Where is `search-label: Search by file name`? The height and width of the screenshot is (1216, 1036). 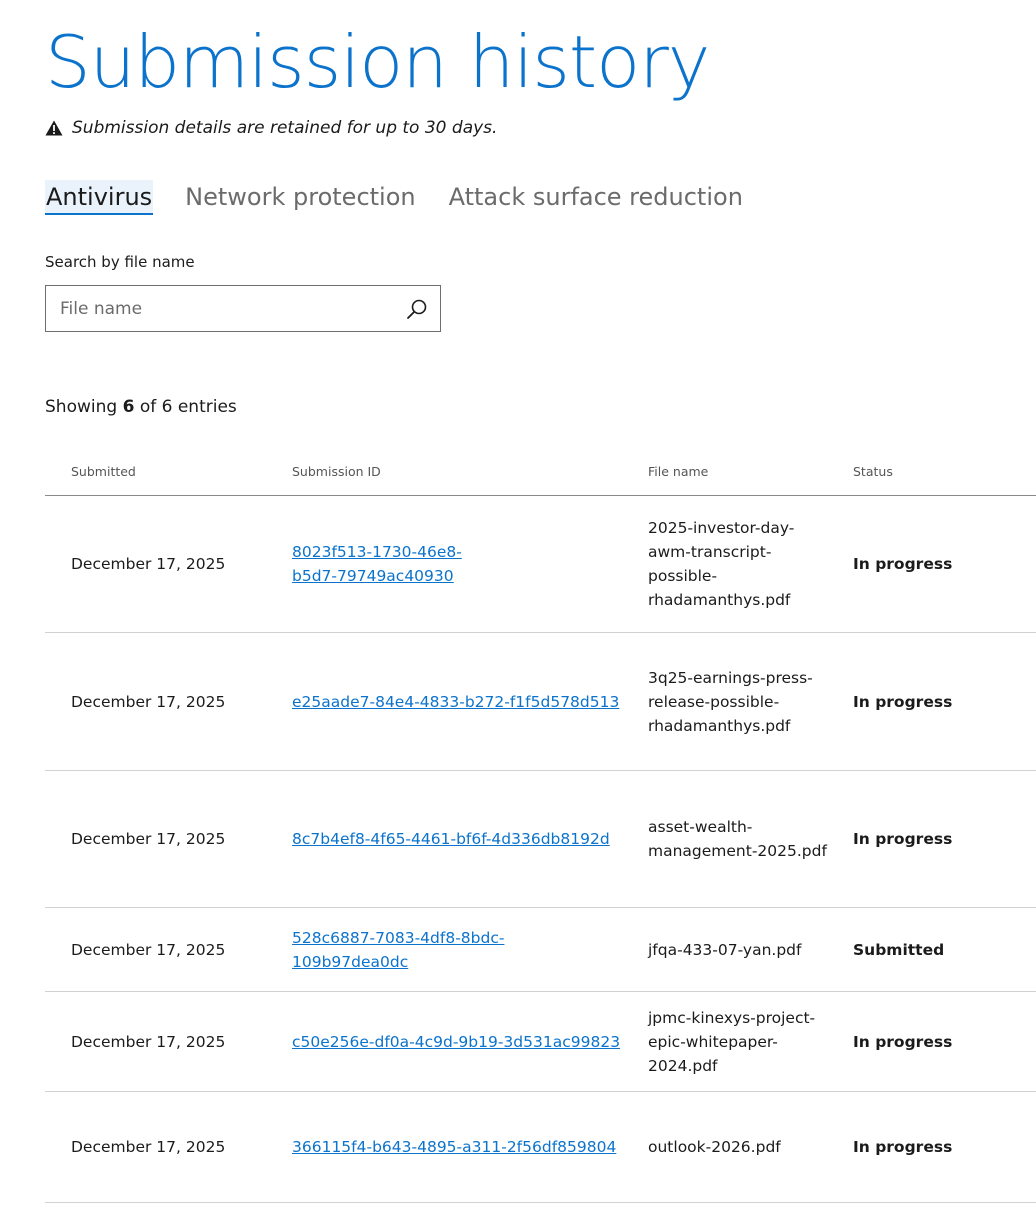 search-label: Search by file name is located at coordinates (120, 262).